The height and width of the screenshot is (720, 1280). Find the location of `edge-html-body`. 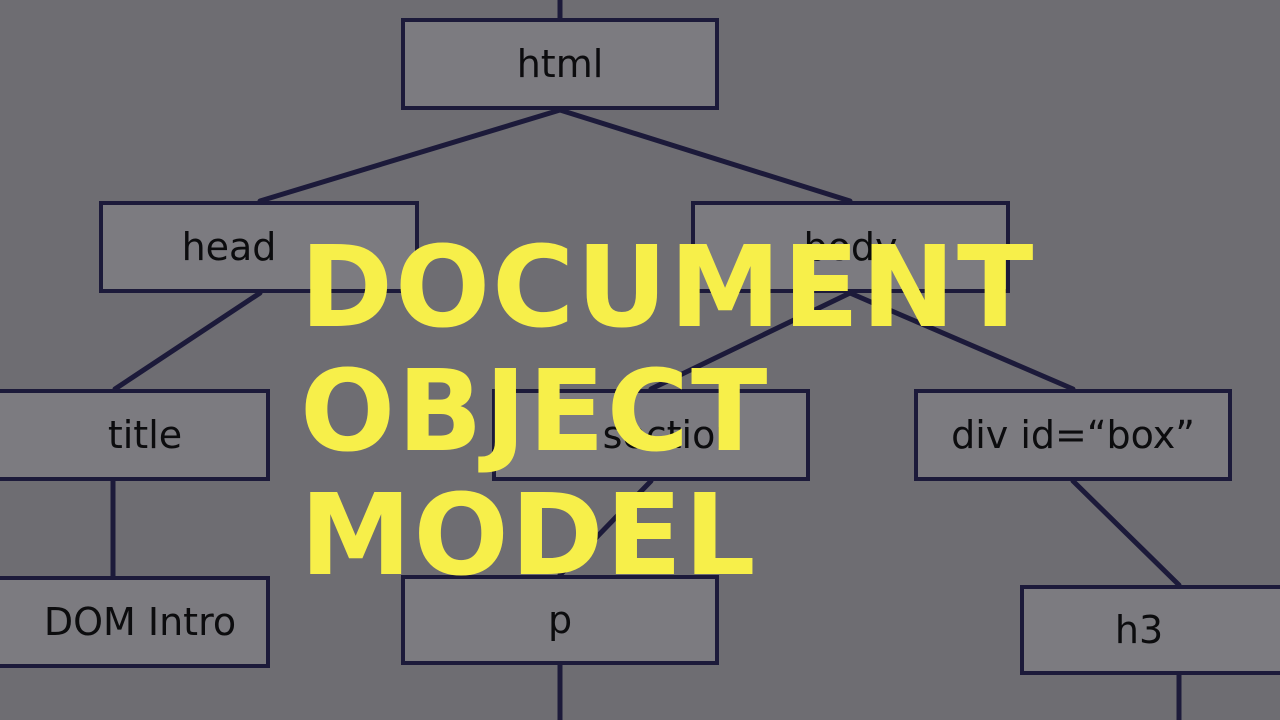

edge-html-body is located at coordinates (705, 155).